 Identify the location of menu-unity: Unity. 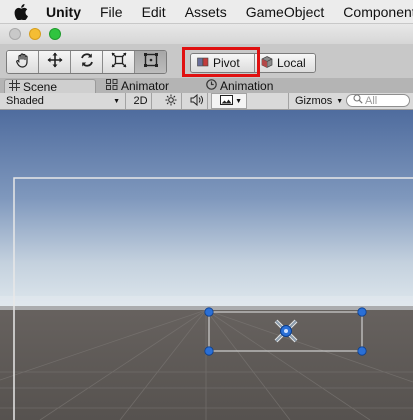
(63, 12).